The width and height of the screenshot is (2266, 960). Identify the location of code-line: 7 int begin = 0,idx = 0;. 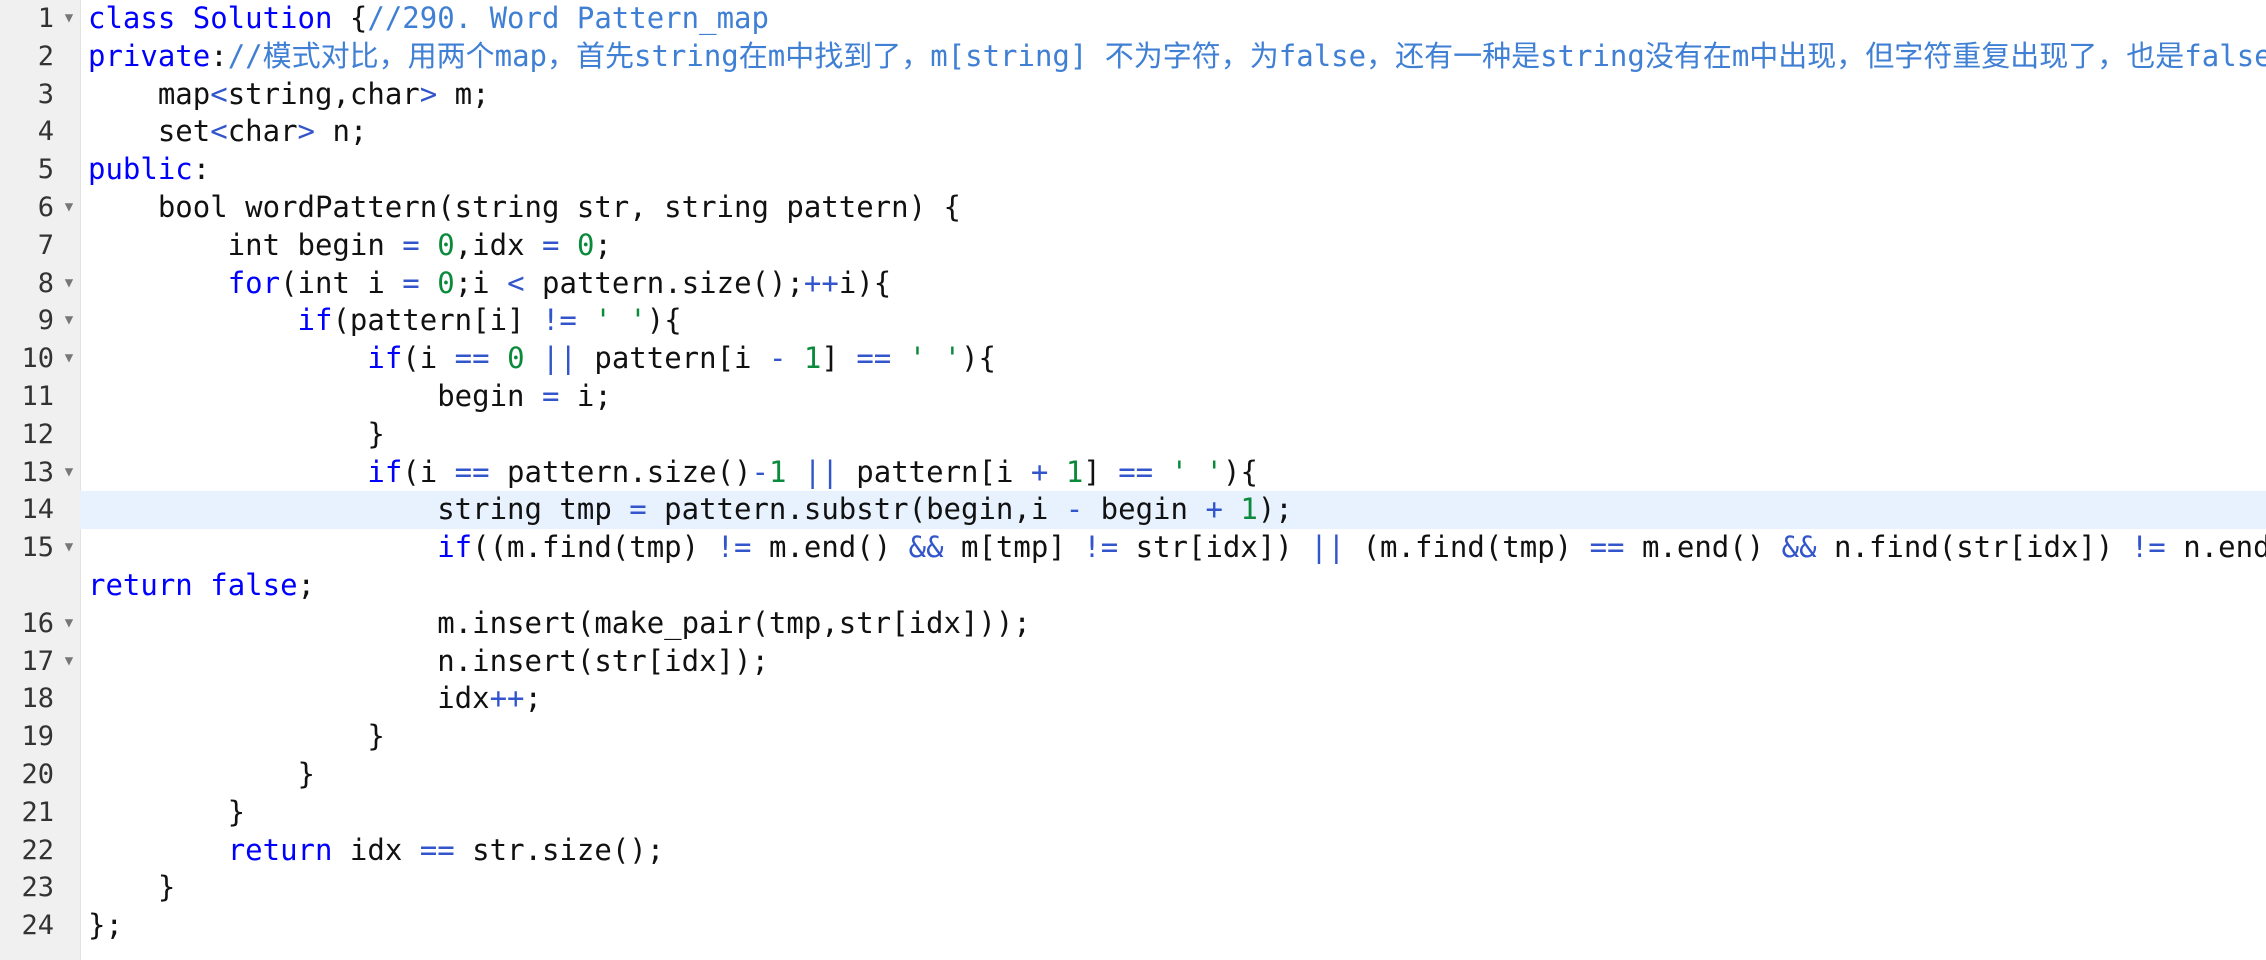
(1152, 246).